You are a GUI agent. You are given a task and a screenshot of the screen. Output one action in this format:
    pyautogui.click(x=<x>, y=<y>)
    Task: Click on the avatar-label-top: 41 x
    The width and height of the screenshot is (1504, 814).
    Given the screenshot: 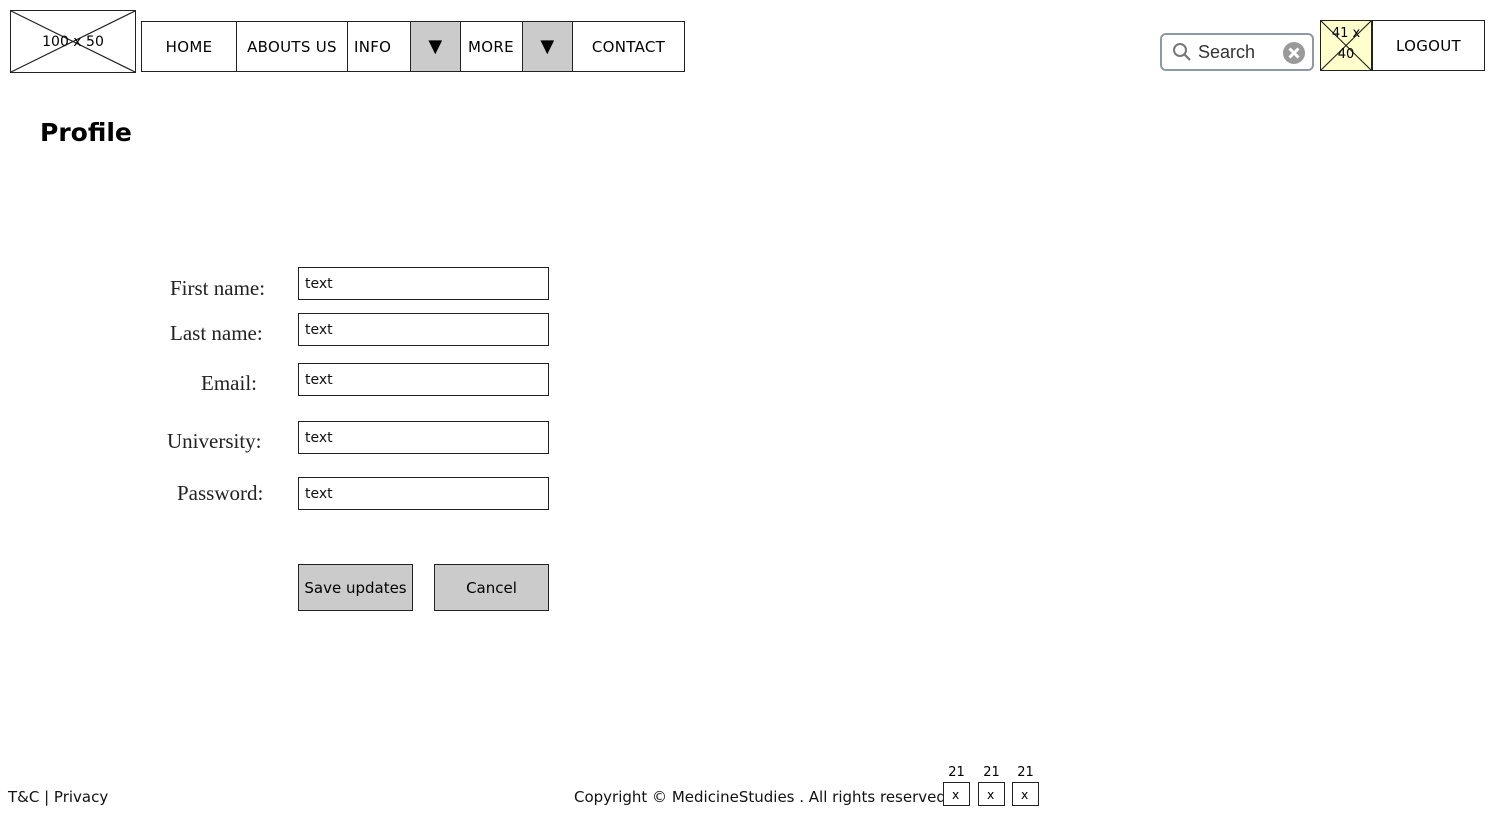 What is the action you would take?
    pyautogui.click(x=1346, y=33)
    